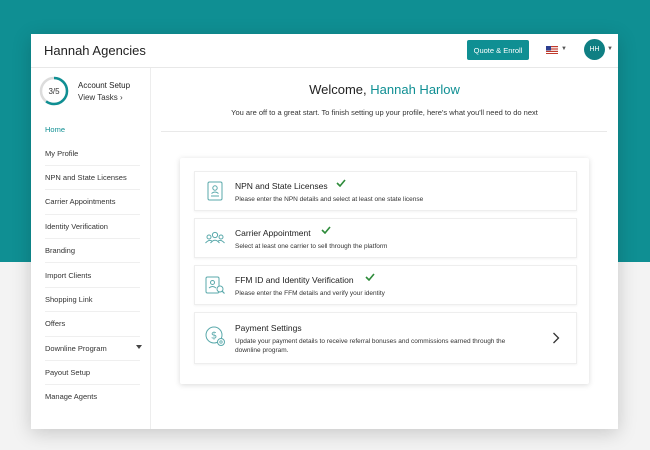 This screenshot has width=650, height=450. What do you see at coordinates (268, 328) in the screenshot?
I see `task-title: Payment Settings` at bounding box center [268, 328].